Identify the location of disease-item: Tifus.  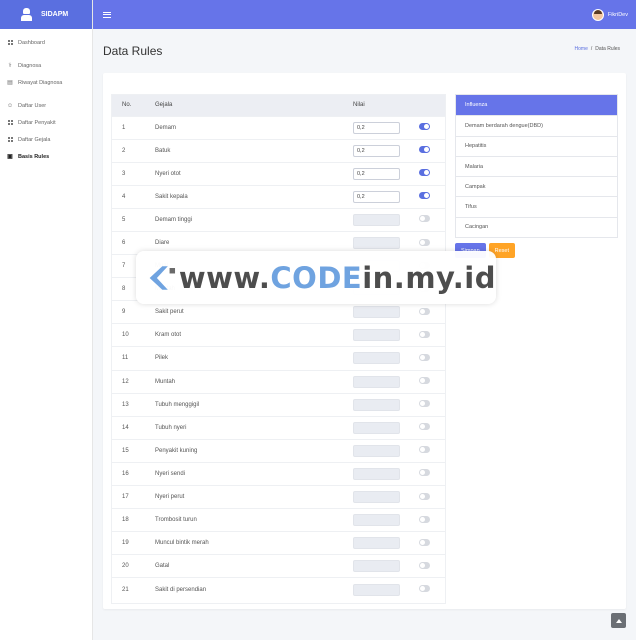
(536, 206).